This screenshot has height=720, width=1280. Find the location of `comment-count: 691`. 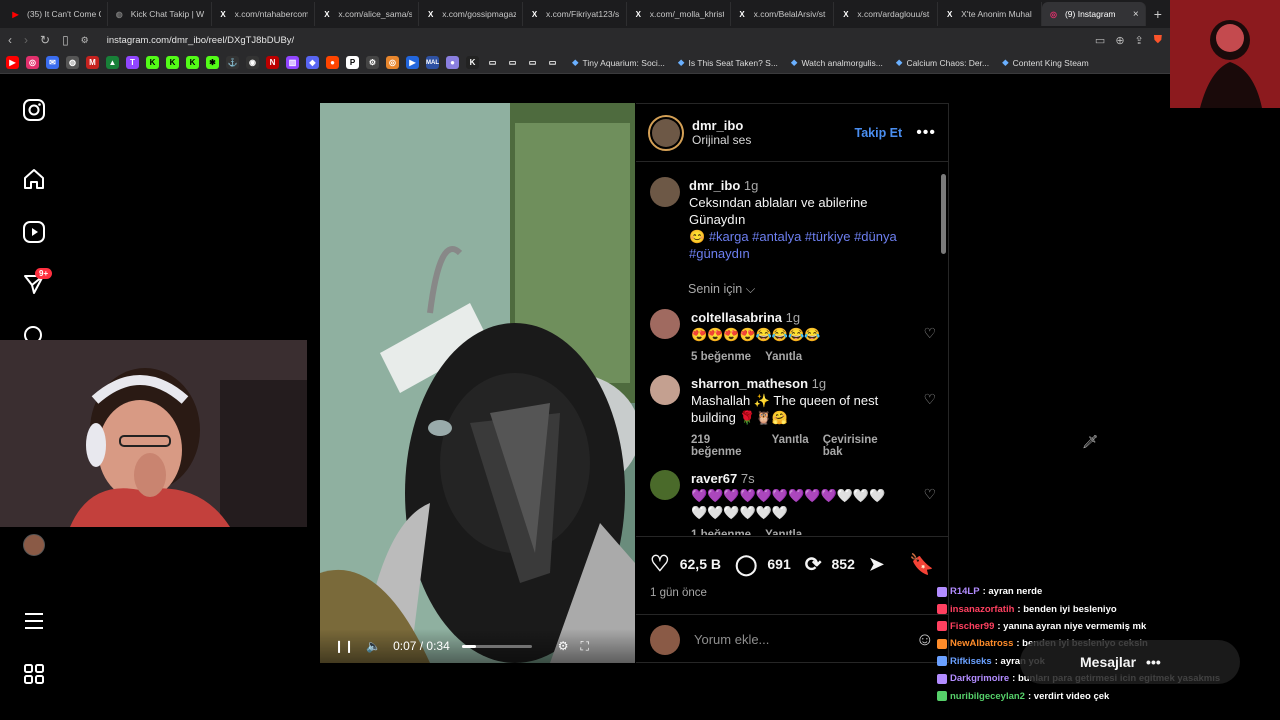

comment-count: 691 is located at coordinates (778, 564).